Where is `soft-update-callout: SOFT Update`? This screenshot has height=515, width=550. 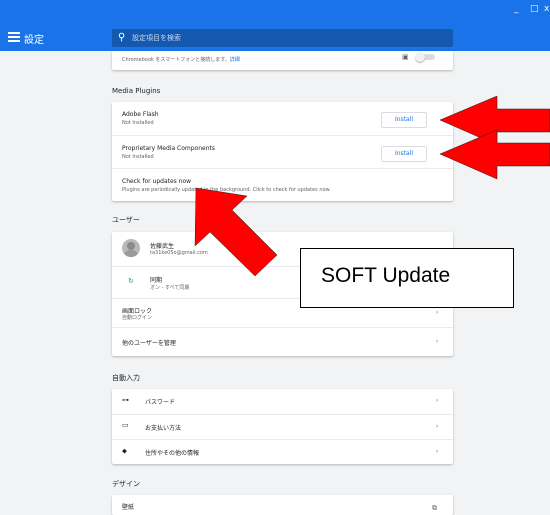
soft-update-callout: SOFT Update is located at coordinates (407, 278).